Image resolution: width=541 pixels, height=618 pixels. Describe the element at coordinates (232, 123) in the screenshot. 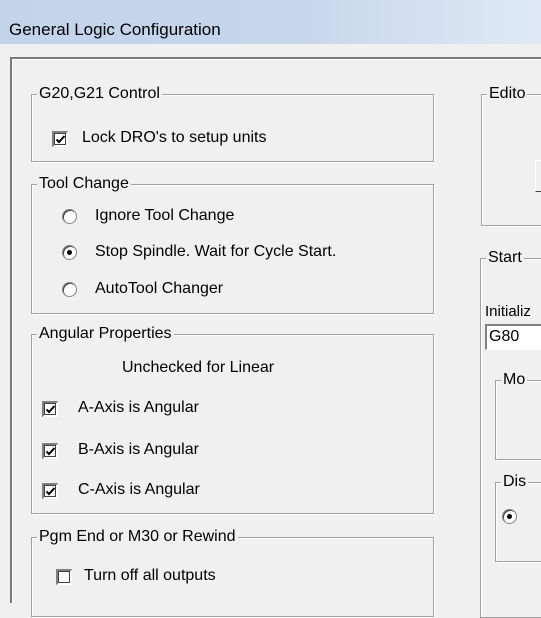

I see `g20-g21-control-group: G20,G21 Control` at that location.